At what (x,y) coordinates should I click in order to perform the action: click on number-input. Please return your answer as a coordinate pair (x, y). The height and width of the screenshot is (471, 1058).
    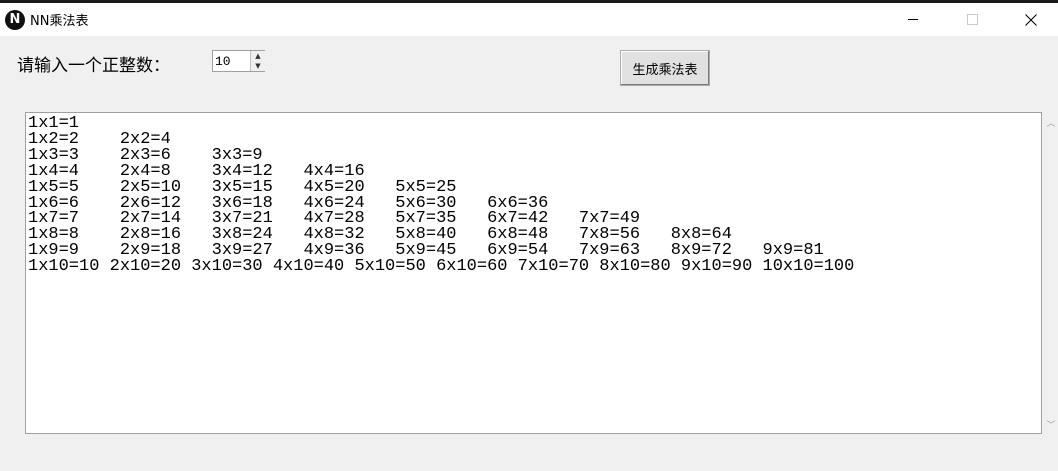
    Looking at the image, I should click on (232, 61).